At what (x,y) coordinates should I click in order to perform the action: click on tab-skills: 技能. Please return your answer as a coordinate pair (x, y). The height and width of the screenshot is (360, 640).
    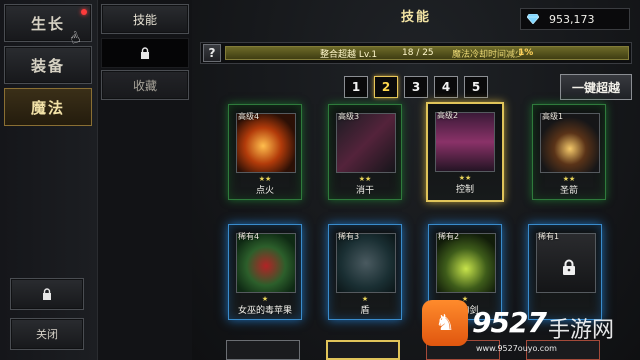
    Looking at the image, I should click on (145, 19).